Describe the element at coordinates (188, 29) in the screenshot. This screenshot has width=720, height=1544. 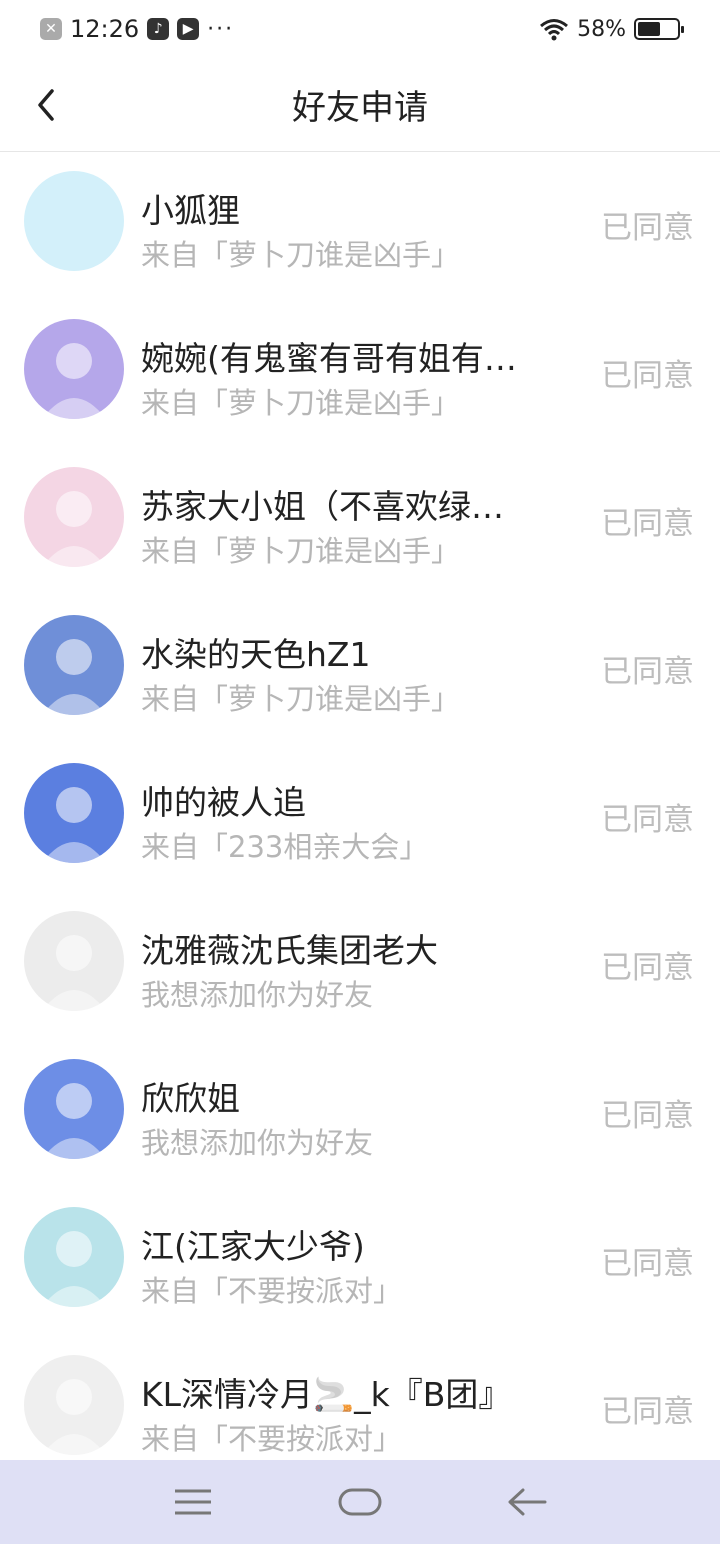
I see `play-icon: ▶` at that location.